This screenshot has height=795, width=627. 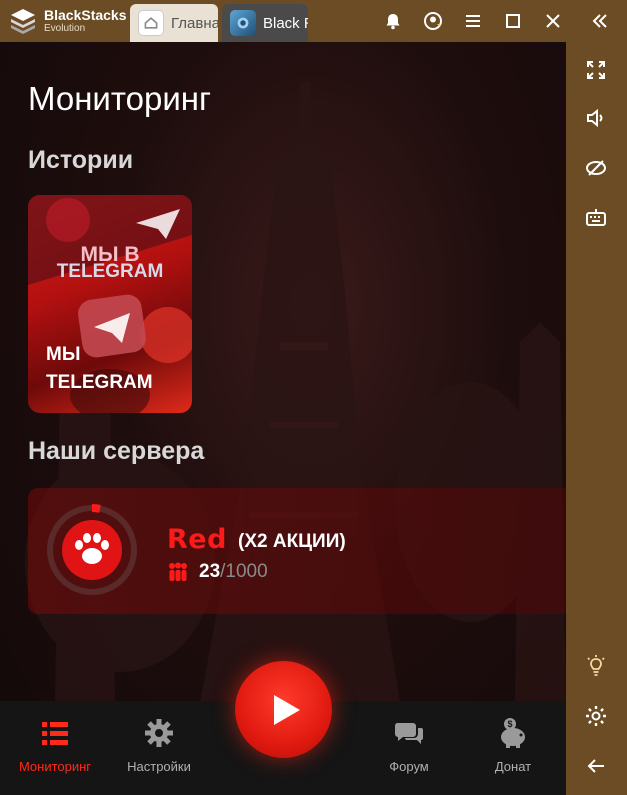 What do you see at coordinates (116, 451) in the screenshot?
I see `servers-heading: Наши сервера` at bounding box center [116, 451].